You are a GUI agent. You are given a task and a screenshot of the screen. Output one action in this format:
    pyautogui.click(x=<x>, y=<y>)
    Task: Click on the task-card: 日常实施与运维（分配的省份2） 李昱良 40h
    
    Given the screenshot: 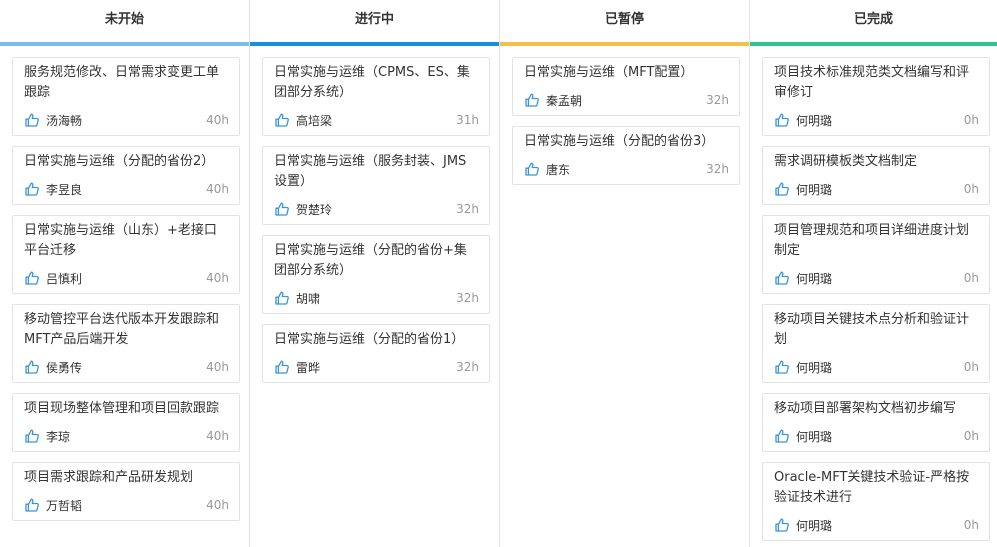 What is the action you would take?
    pyautogui.click(x=126, y=175)
    